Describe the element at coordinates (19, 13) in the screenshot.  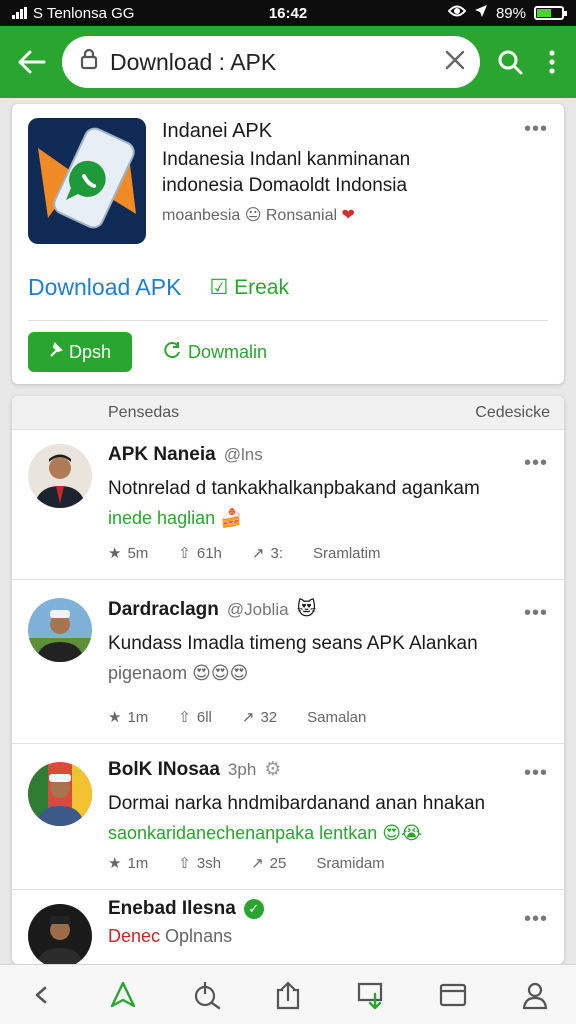
I see `signal-icon` at that location.